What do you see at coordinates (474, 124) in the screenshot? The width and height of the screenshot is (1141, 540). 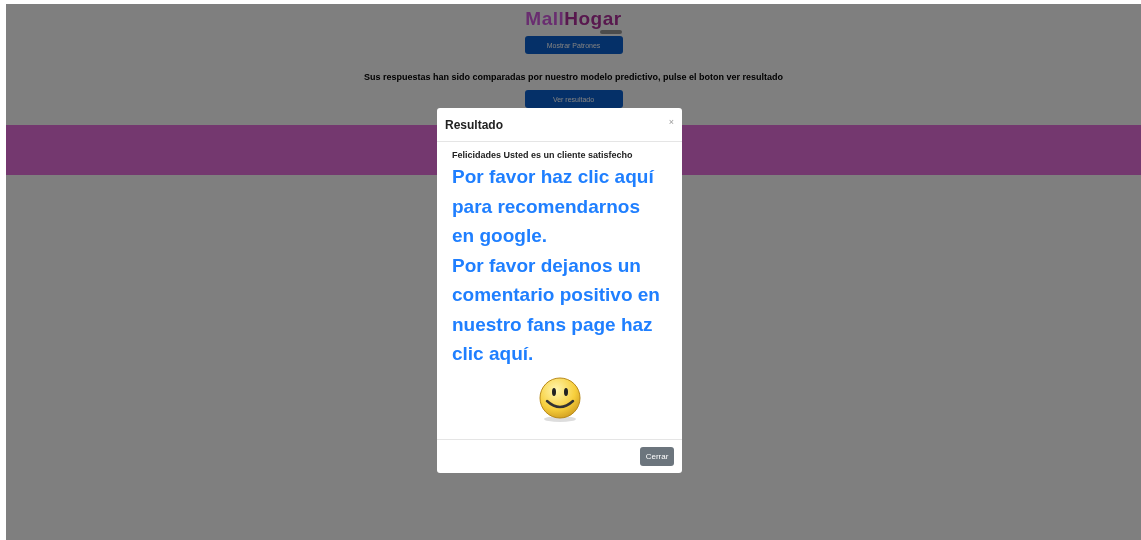 I see `dialog-title: Resultado` at bounding box center [474, 124].